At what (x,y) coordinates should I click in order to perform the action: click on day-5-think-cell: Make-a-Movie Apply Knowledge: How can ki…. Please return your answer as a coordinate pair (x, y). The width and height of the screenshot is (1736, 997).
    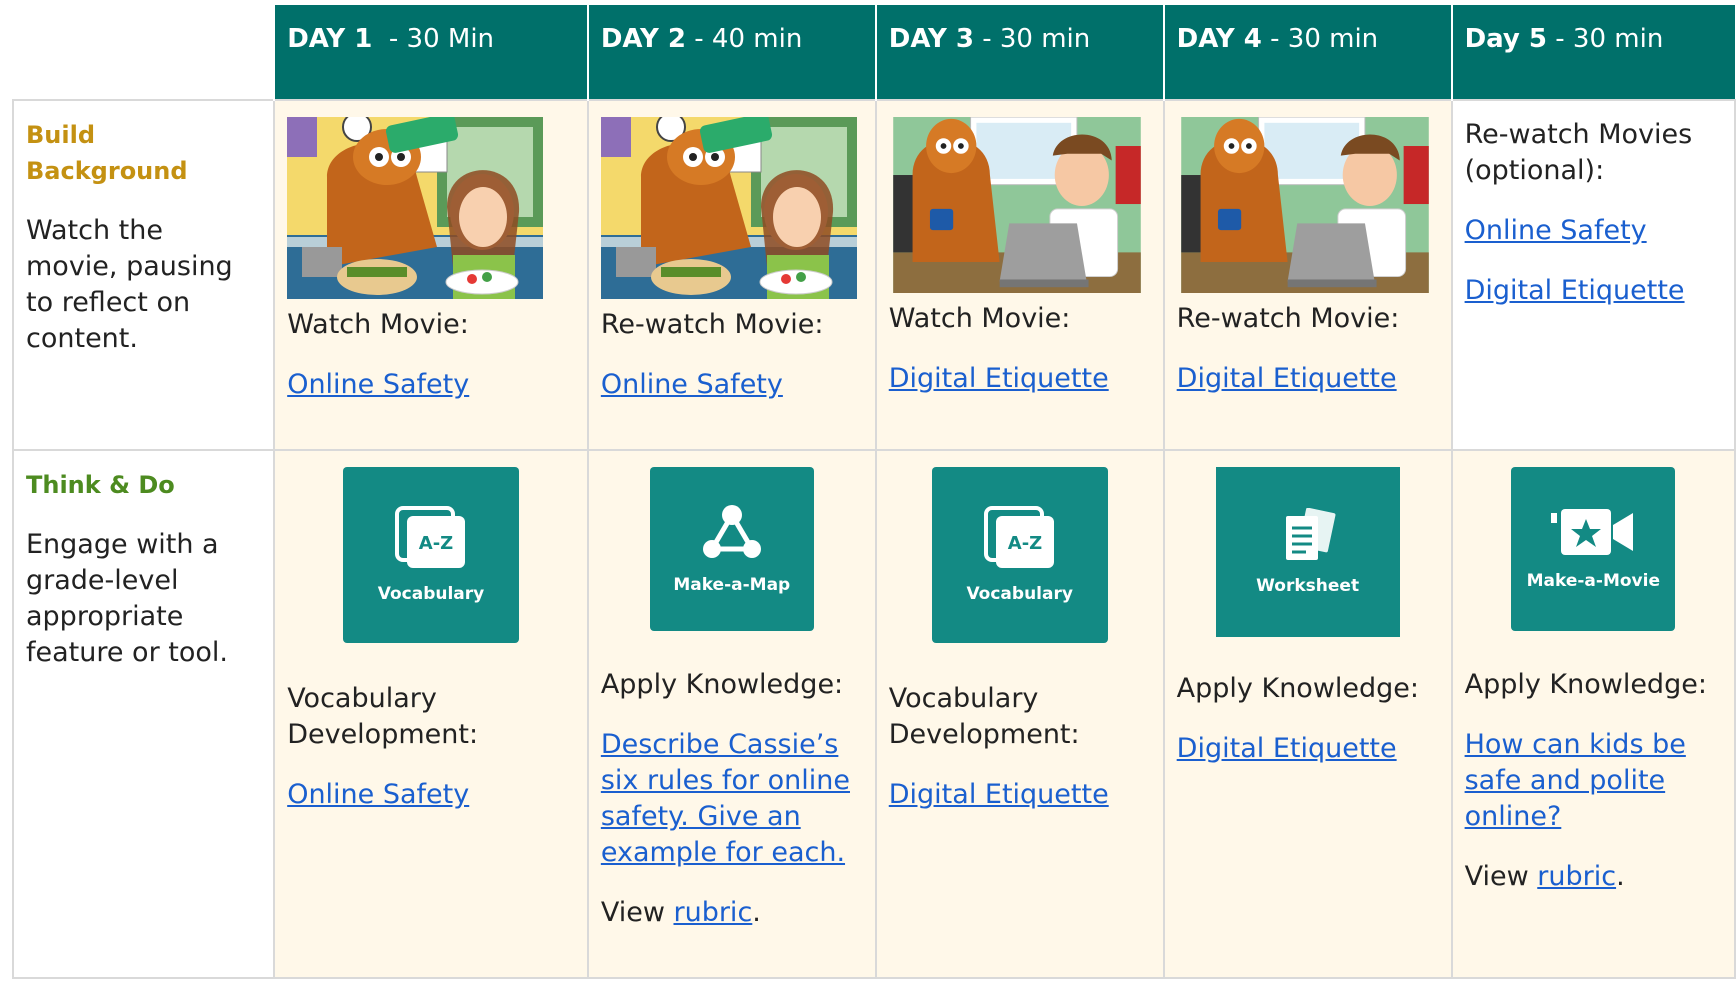
    Looking at the image, I should click on (1593, 714).